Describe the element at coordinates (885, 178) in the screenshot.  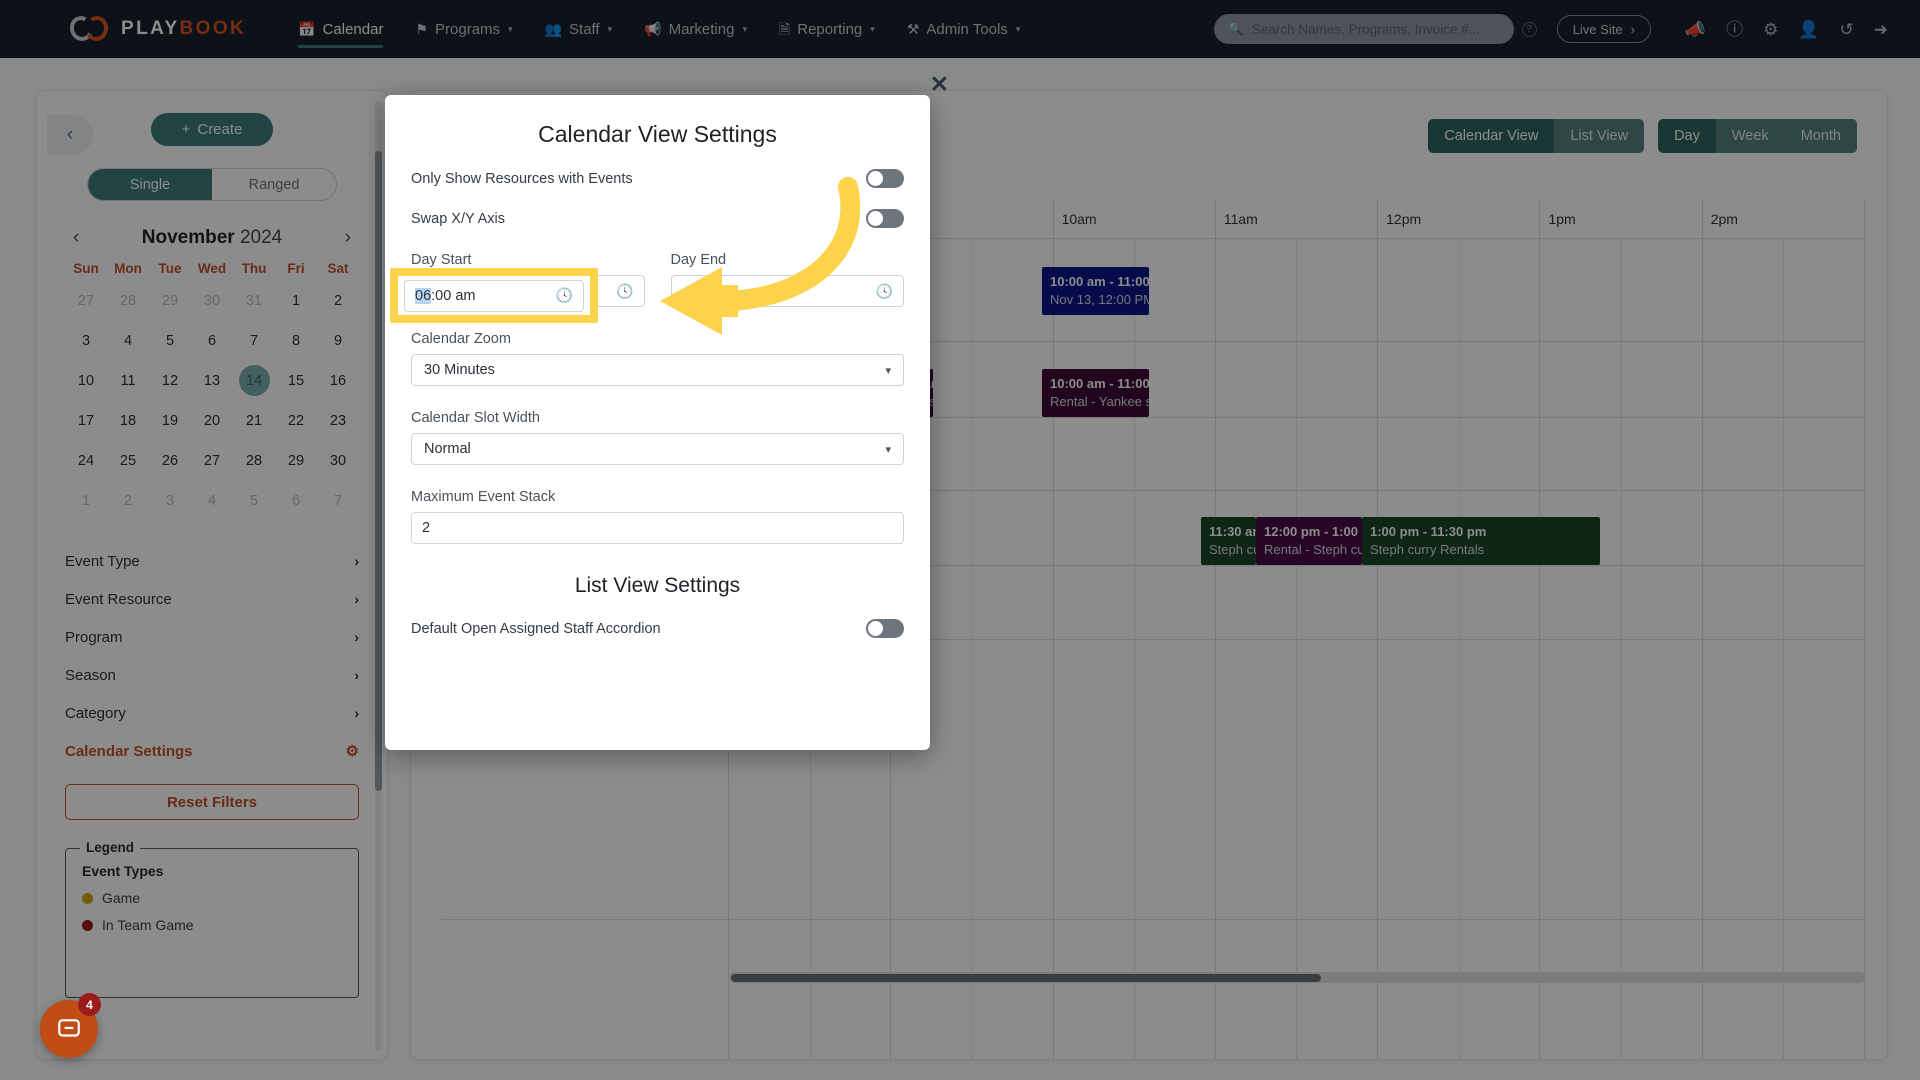
I see `toggle-only-show-resources` at that location.